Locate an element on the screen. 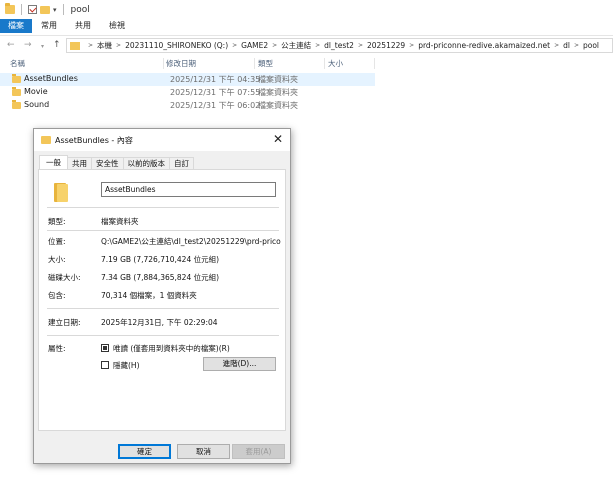 The image size is (613, 500). ok-button: 確定 is located at coordinates (144, 451).